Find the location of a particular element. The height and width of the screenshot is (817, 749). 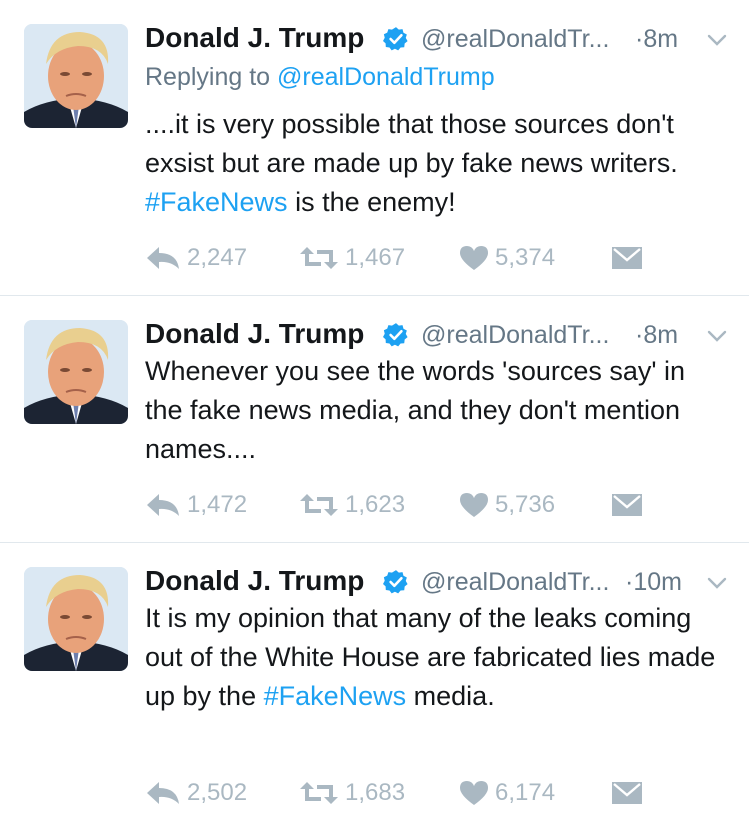

retweet-button: 1,683 is located at coordinates (352, 793).